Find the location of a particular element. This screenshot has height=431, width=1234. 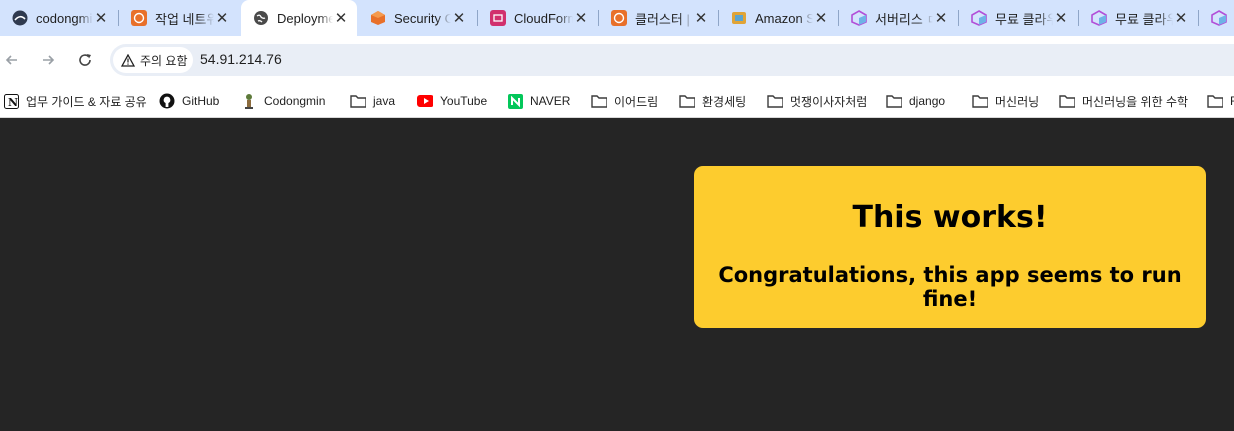

aws-cube-favicon is located at coordinates (378, 18).